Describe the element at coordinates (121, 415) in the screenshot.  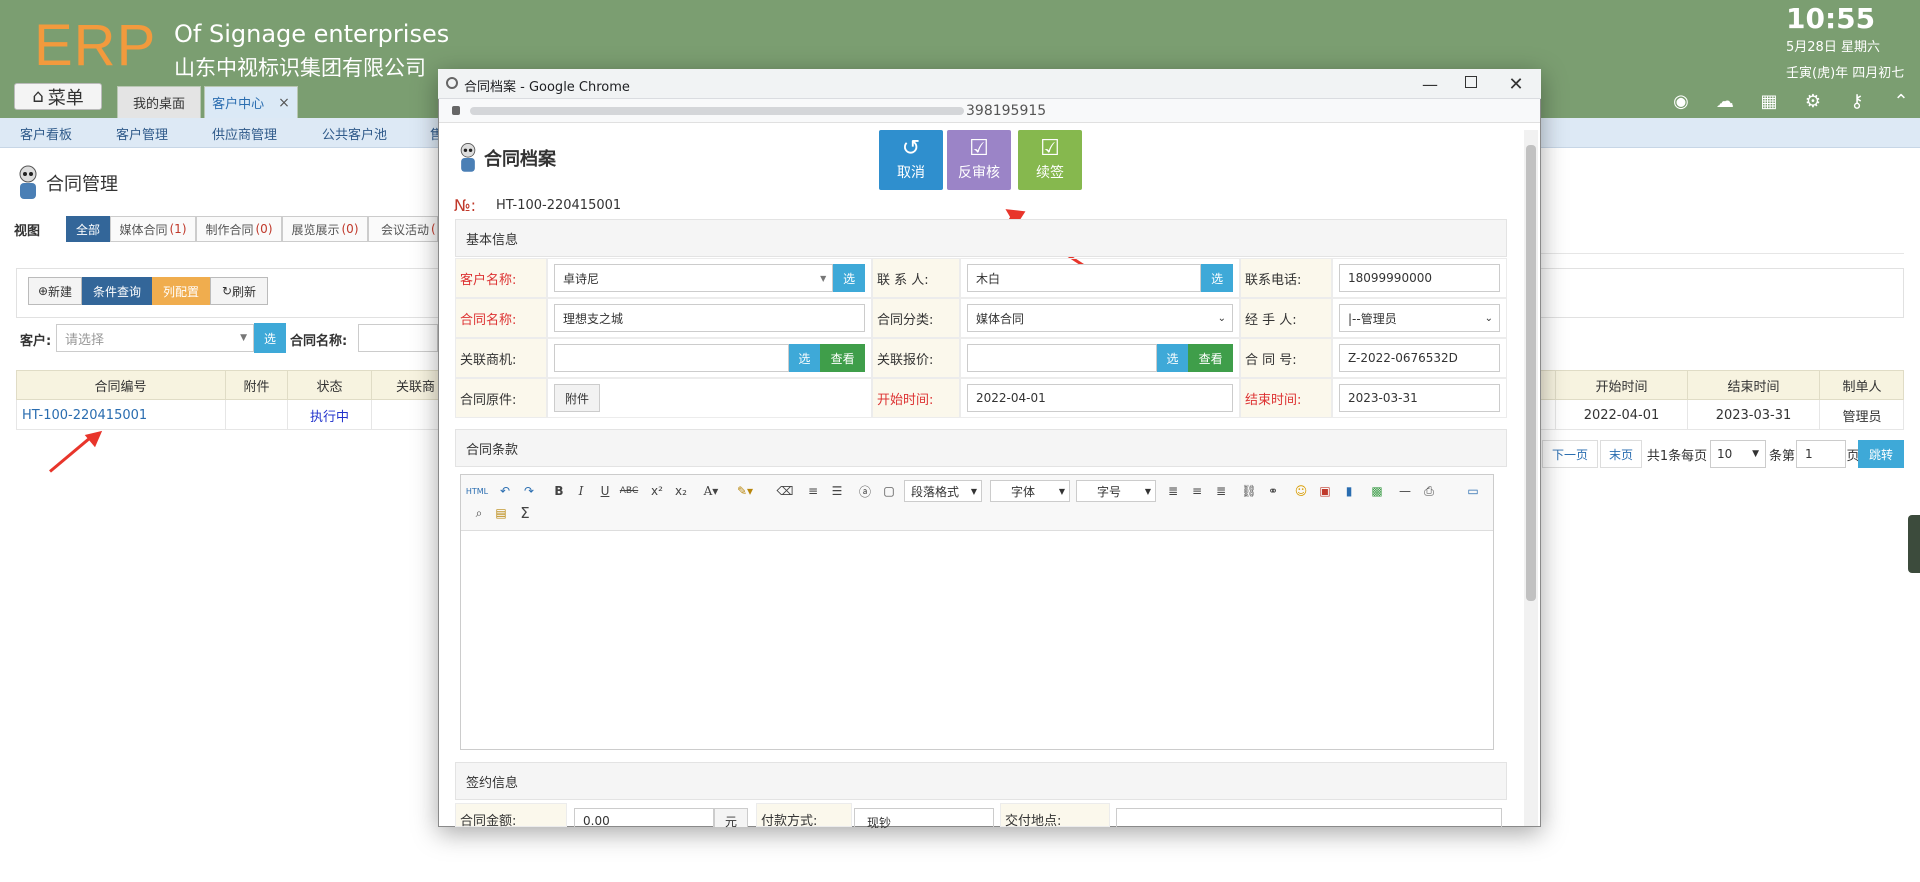
I see `row-contract-no-link: HT-100-220415001` at that location.